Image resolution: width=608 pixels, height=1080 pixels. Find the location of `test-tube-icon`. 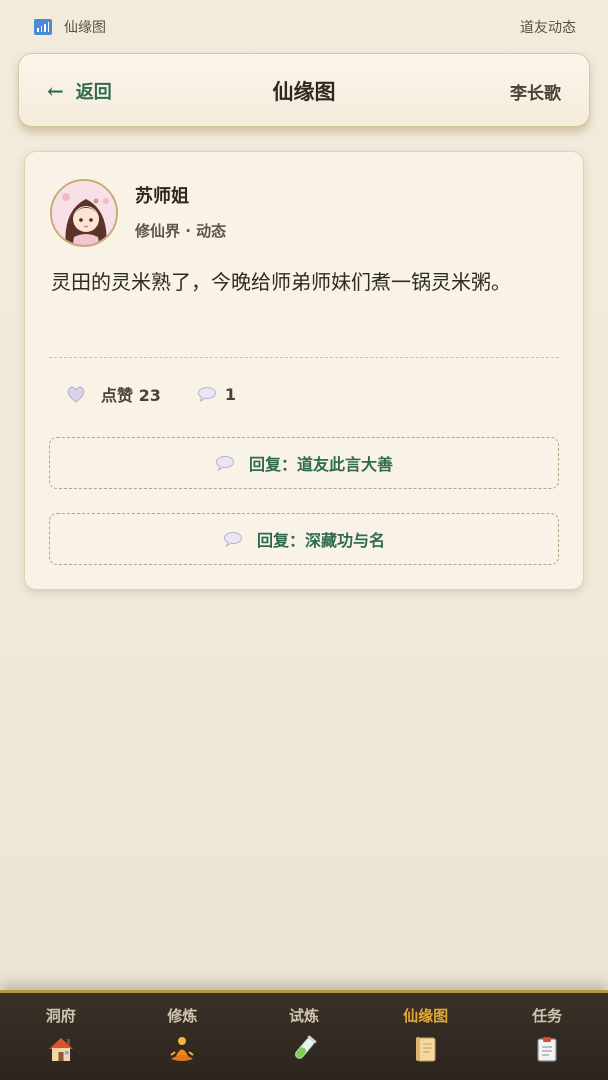

test-tube-icon is located at coordinates (305, 1047).